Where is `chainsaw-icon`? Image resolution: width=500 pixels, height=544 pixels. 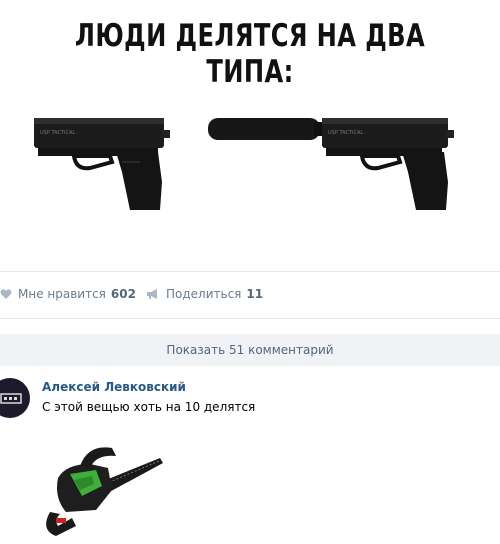
chainsaw-icon is located at coordinates (104, 491).